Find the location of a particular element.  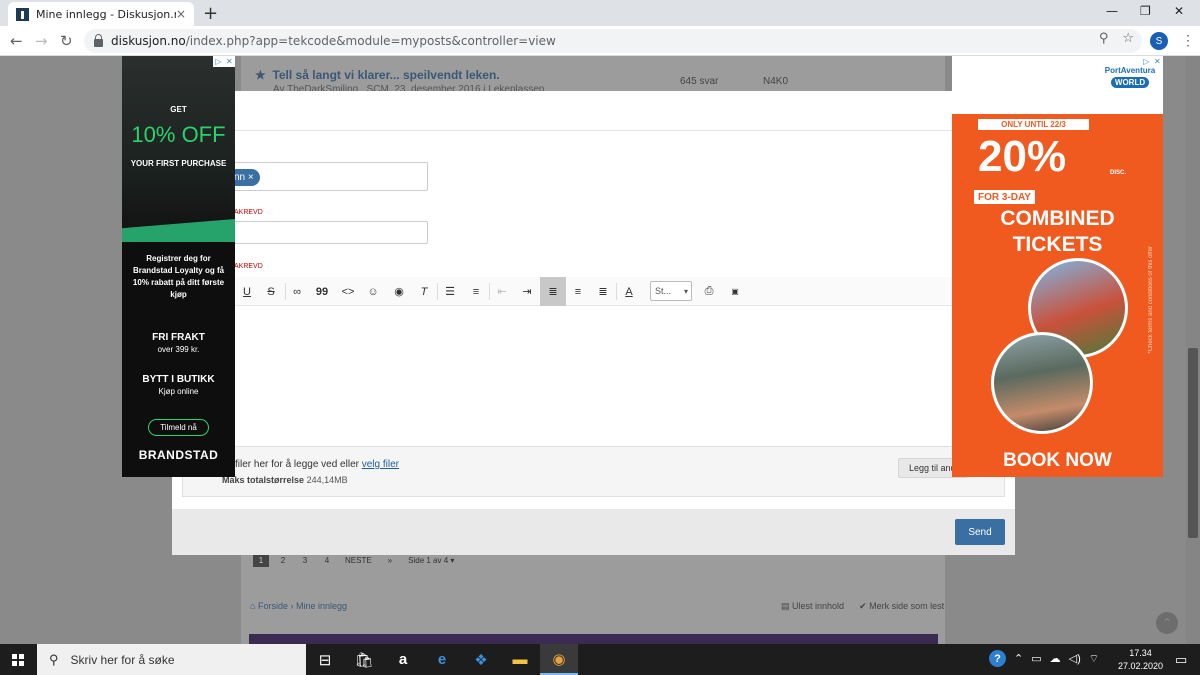

scrollbar-thumb is located at coordinates (1193, 443).